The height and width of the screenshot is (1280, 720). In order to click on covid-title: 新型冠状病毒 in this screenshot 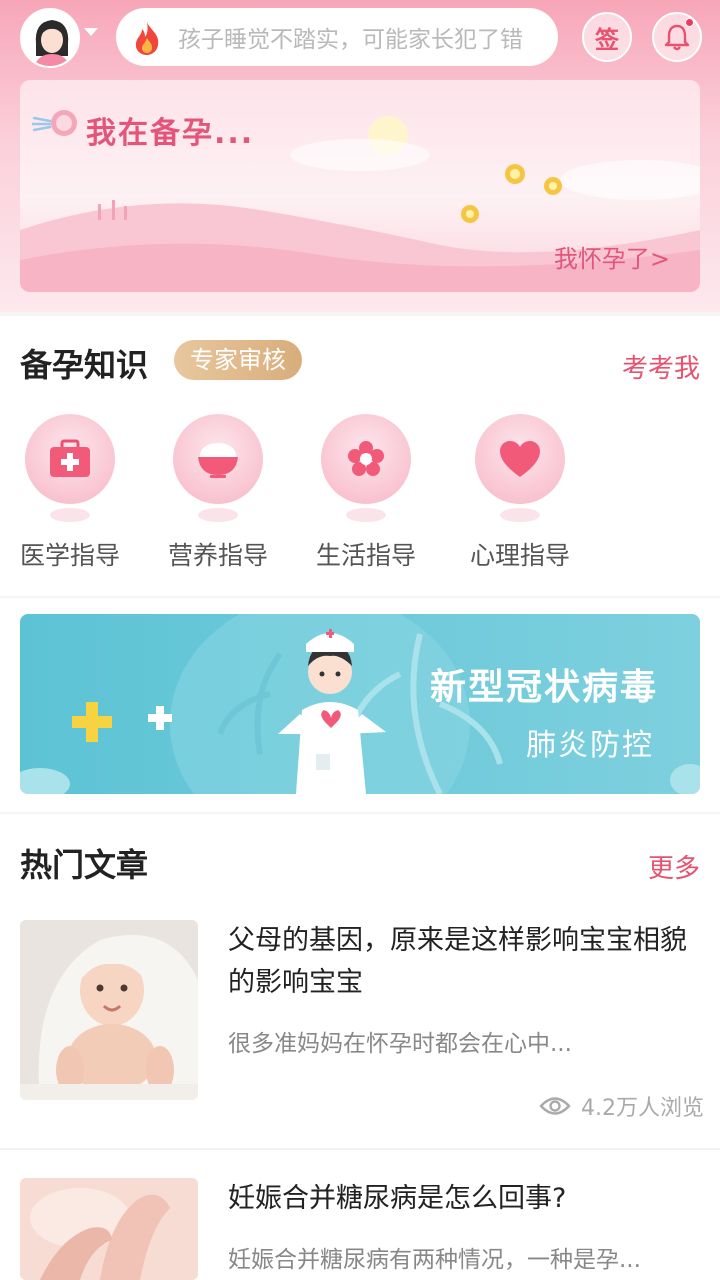, I will do `click(543, 687)`.